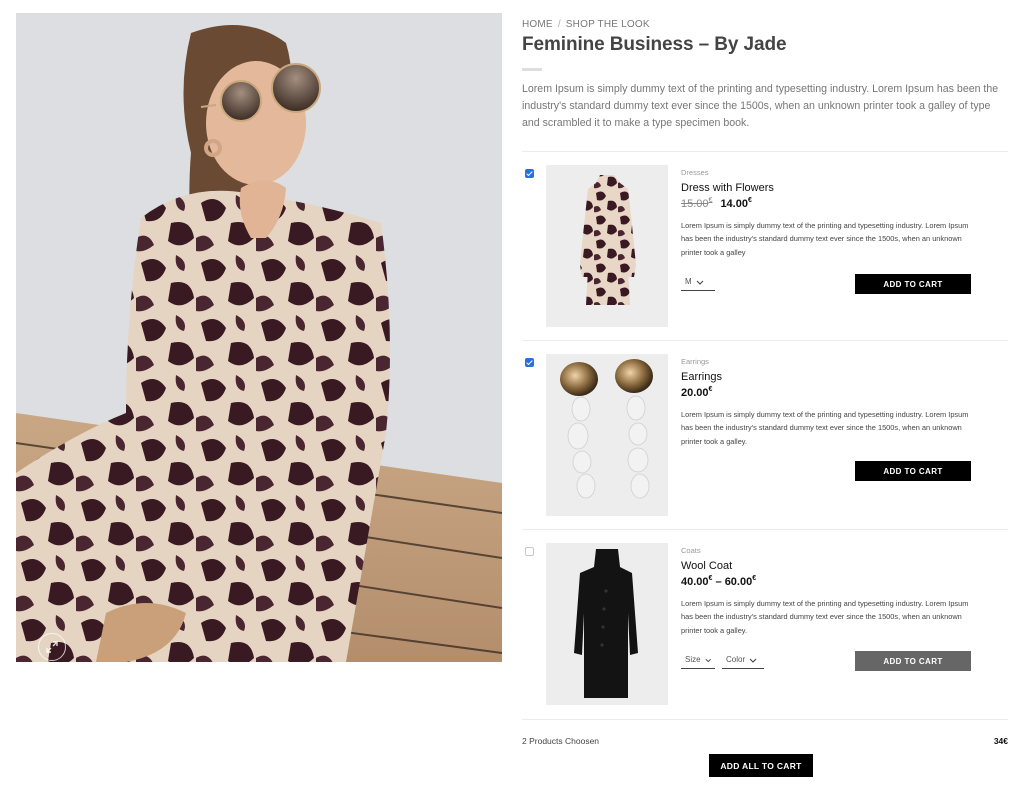 Image resolution: width=1024 pixels, height=791 pixels. I want to click on breadcrumb: HOME / SHOP THE LOOK, so click(586, 24).